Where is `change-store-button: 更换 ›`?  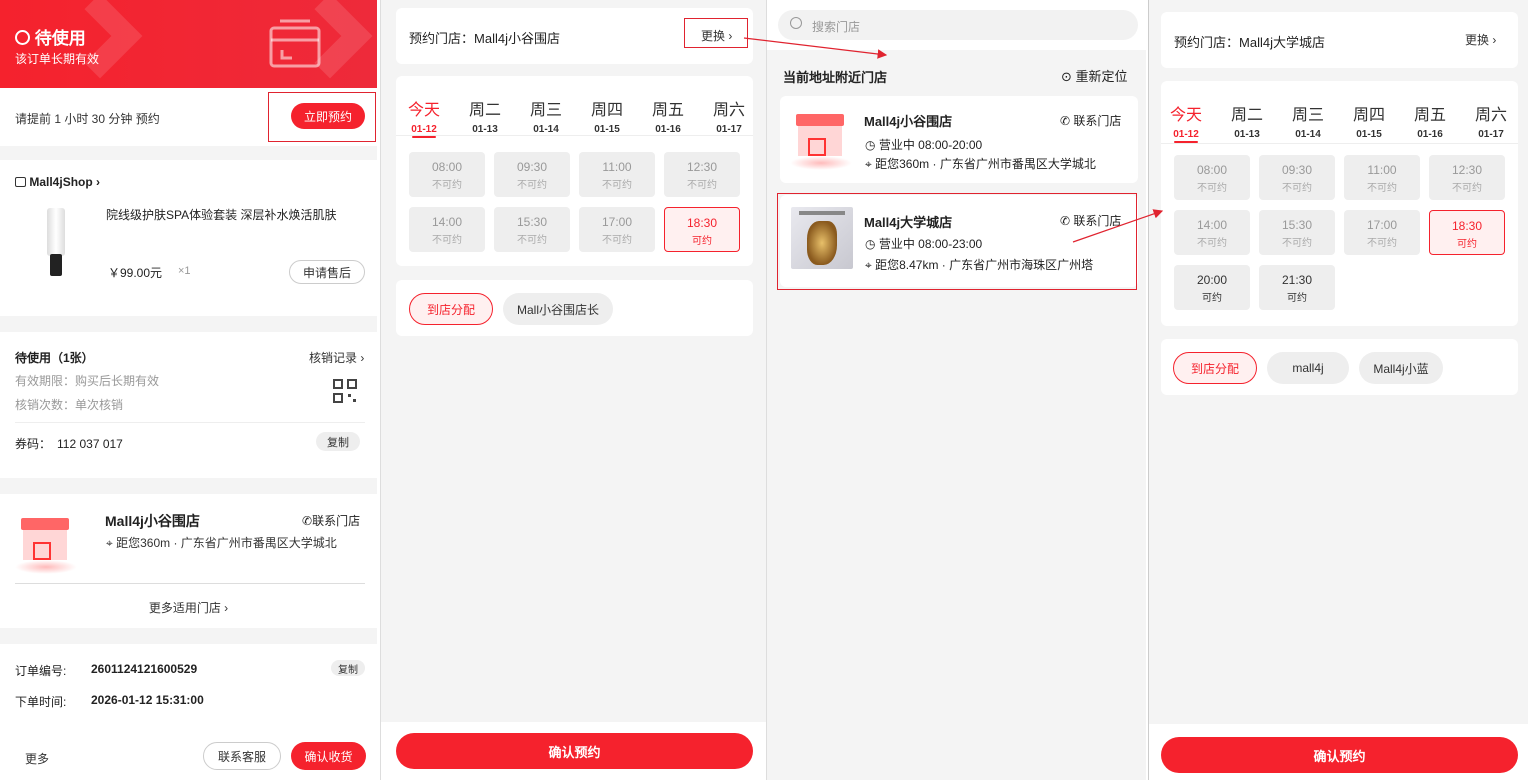
change-store-button: 更换 › is located at coordinates (1480, 39).